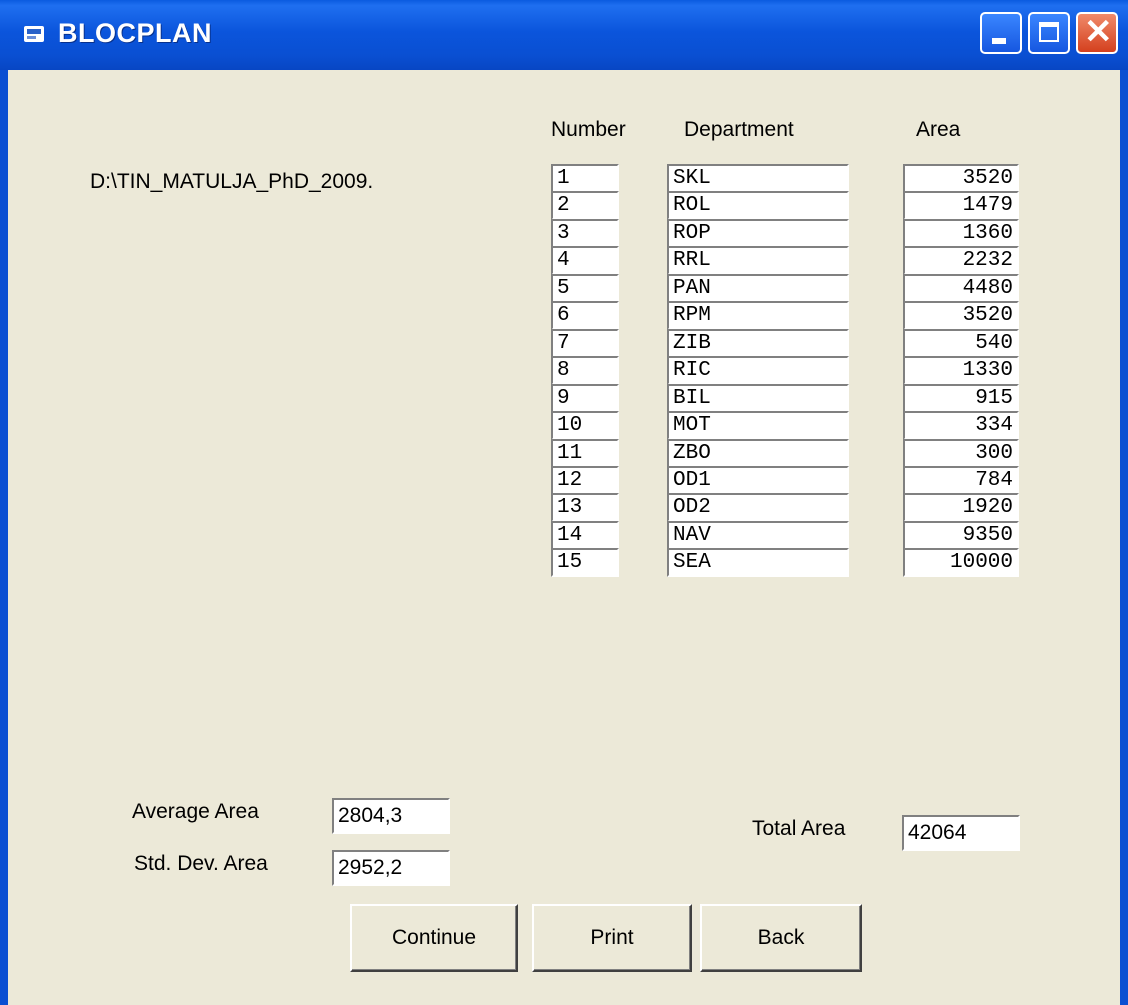 This screenshot has height=1005, width=1128. What do you see at coordinates (961, 343) in the screenshot?
I see `area-field: 540` at bounding box center [961, 343].